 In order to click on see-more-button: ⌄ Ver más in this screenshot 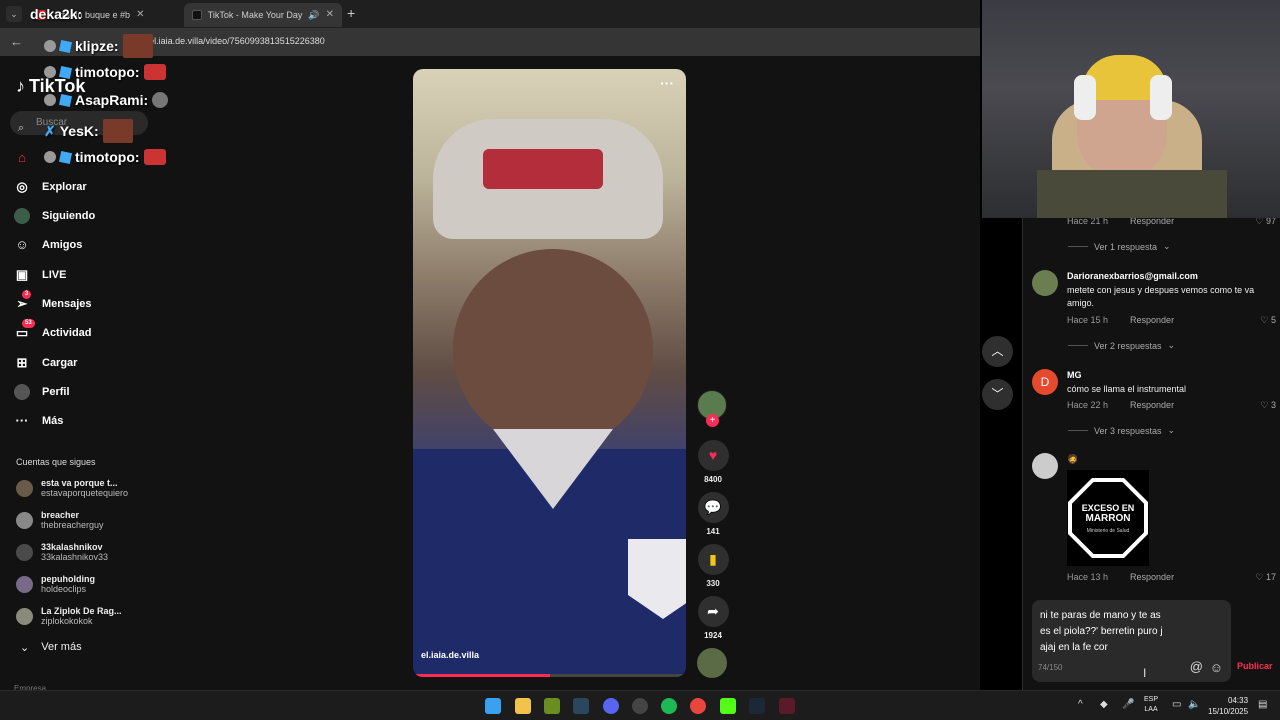, I will do `click(51, 647)`.